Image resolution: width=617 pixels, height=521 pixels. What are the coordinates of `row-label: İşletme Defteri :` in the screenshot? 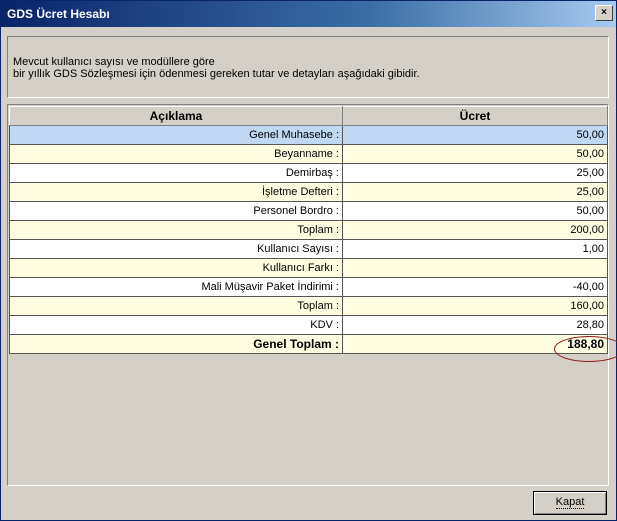 It's located at (176, 192).